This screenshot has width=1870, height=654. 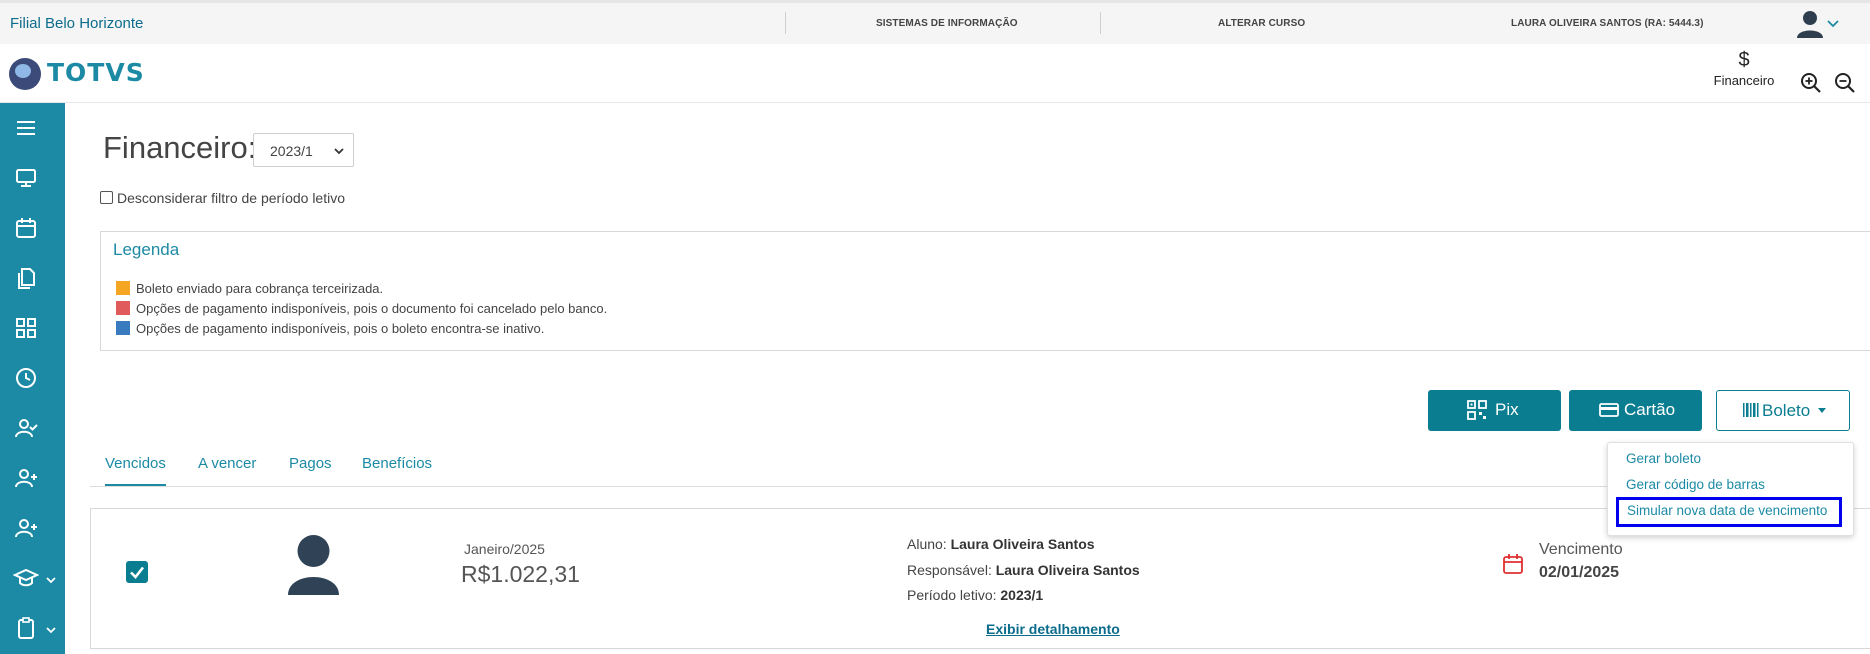 What do you see at coordinates (291, 151) in the screenshot?
I see `period-select-value: 2023/1` at bounding box center [291, 151].